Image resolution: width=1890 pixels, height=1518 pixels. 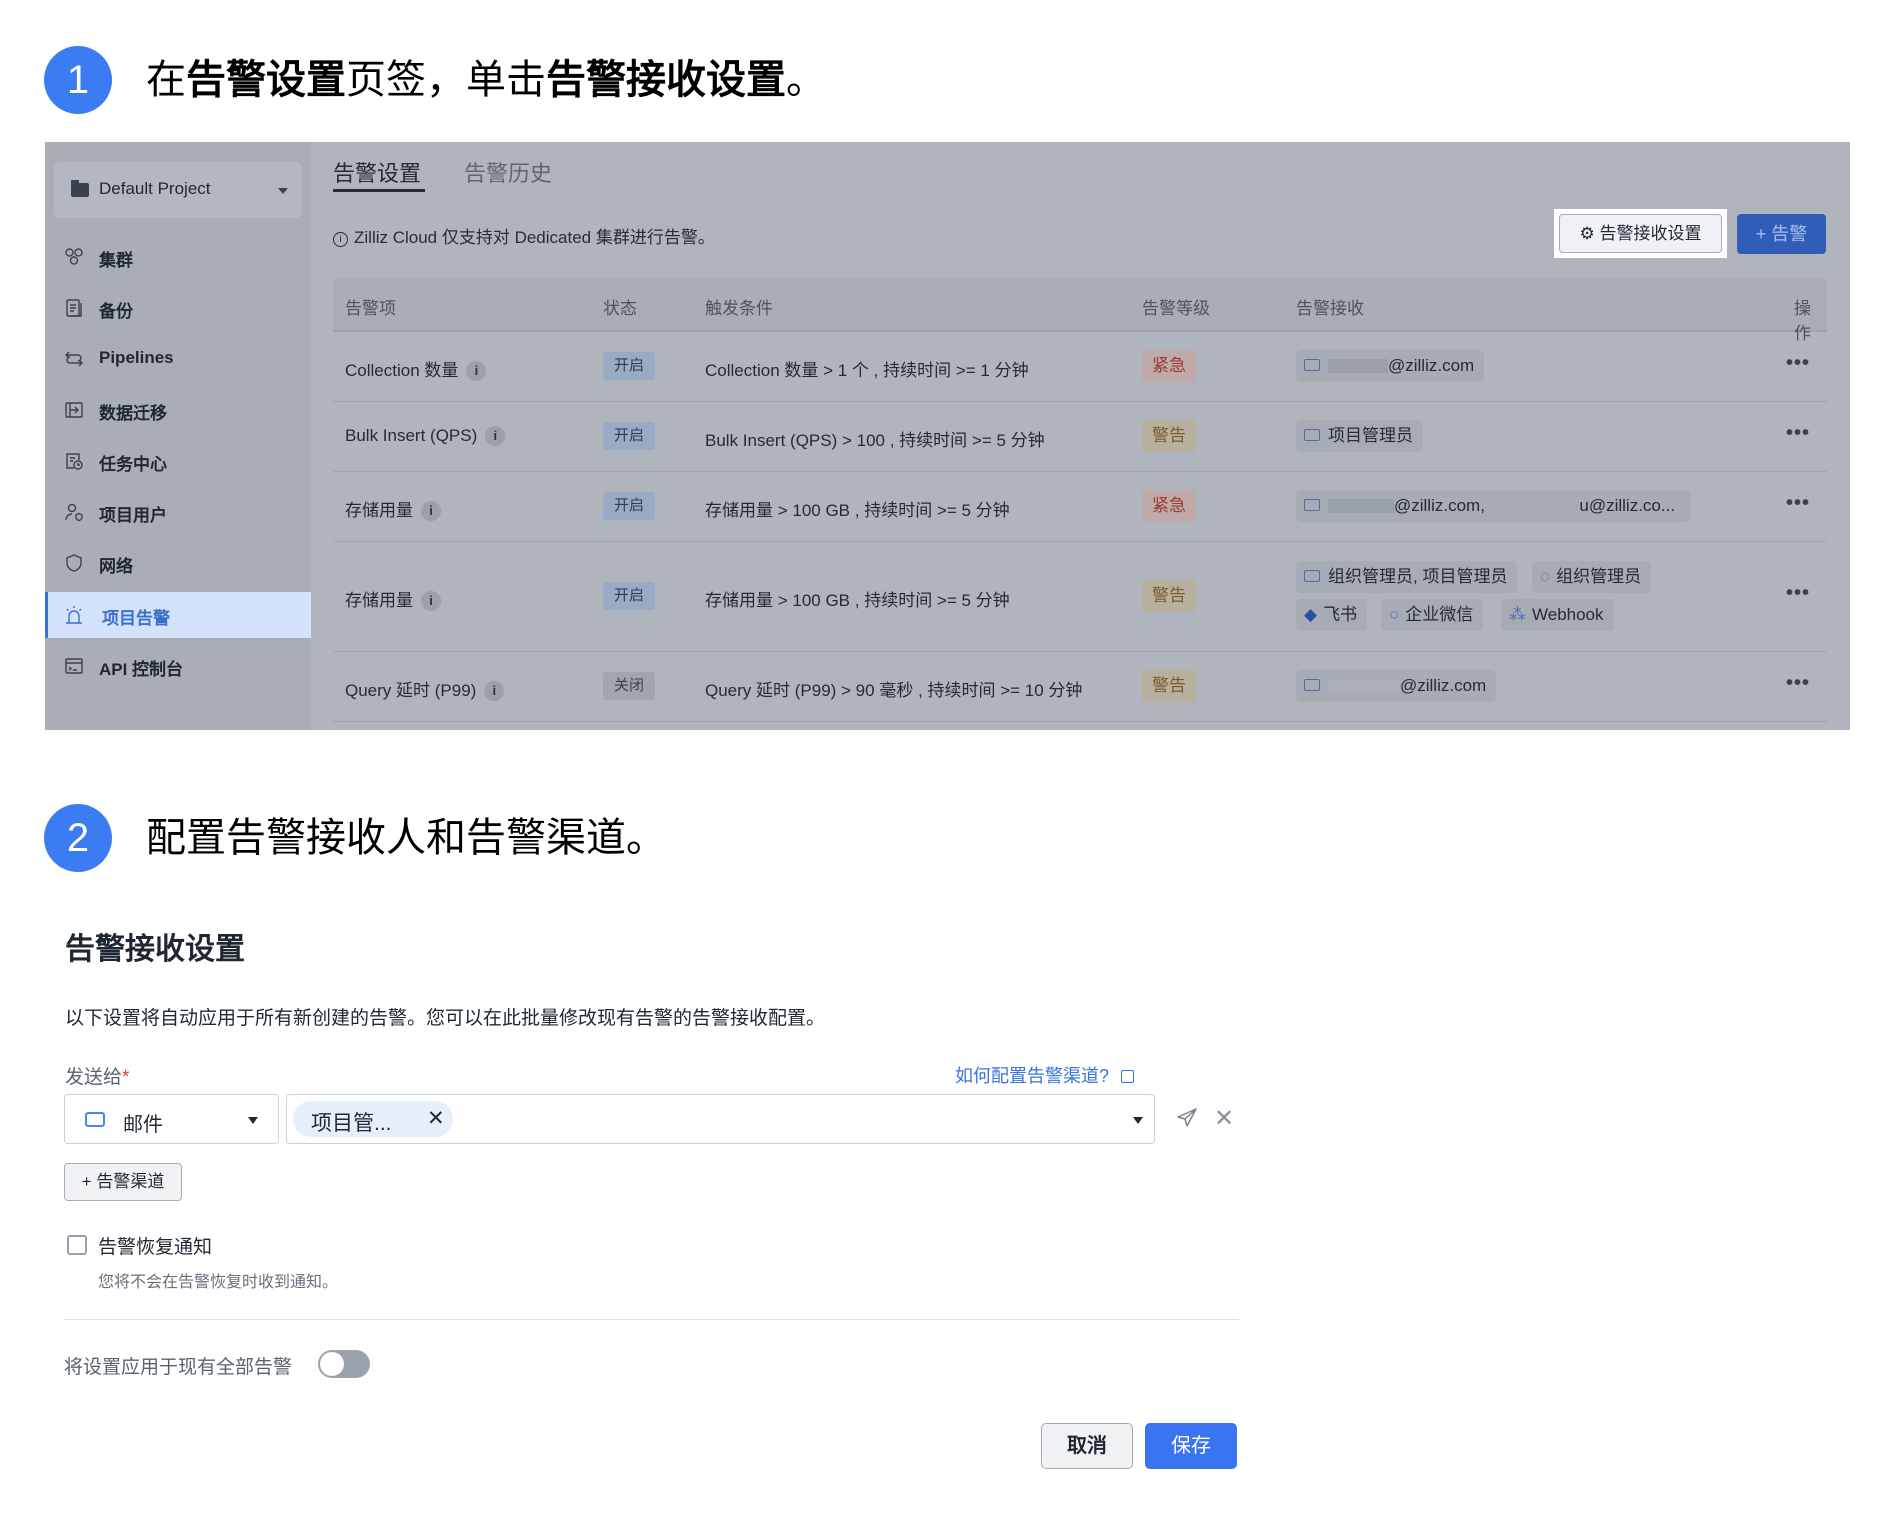 I want to click on wecom-icon: ○, so click(x=1394, y=614).